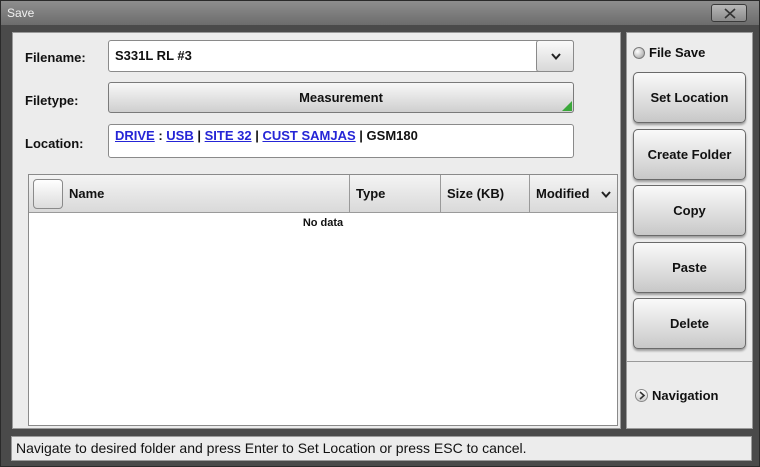  I want to click on navigation-button: Navigation, so click(676, 395).